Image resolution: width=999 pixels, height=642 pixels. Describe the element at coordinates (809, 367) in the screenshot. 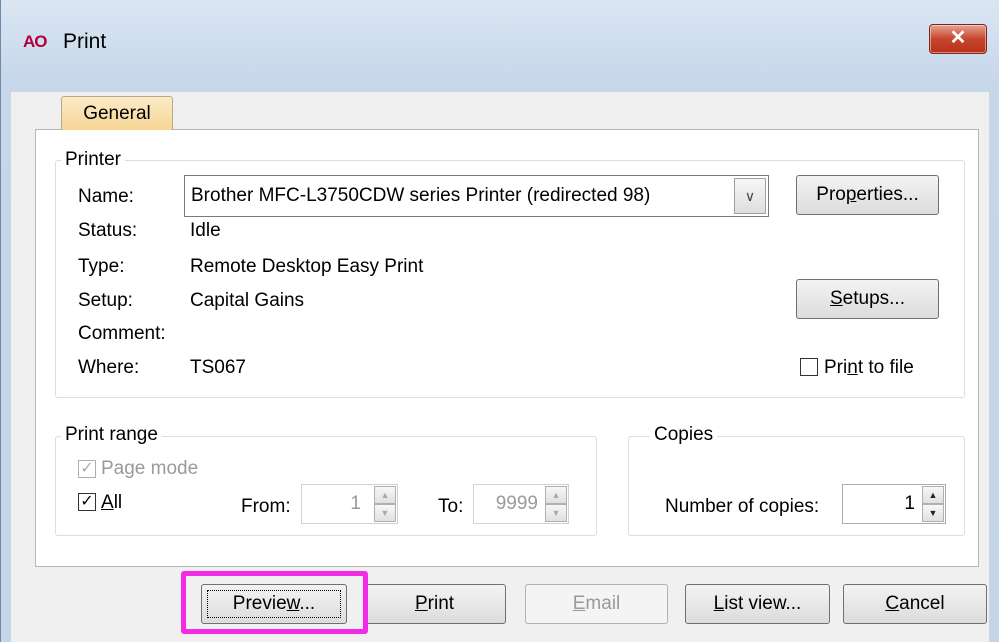

I see `print-to-file-checkbox` at that location.